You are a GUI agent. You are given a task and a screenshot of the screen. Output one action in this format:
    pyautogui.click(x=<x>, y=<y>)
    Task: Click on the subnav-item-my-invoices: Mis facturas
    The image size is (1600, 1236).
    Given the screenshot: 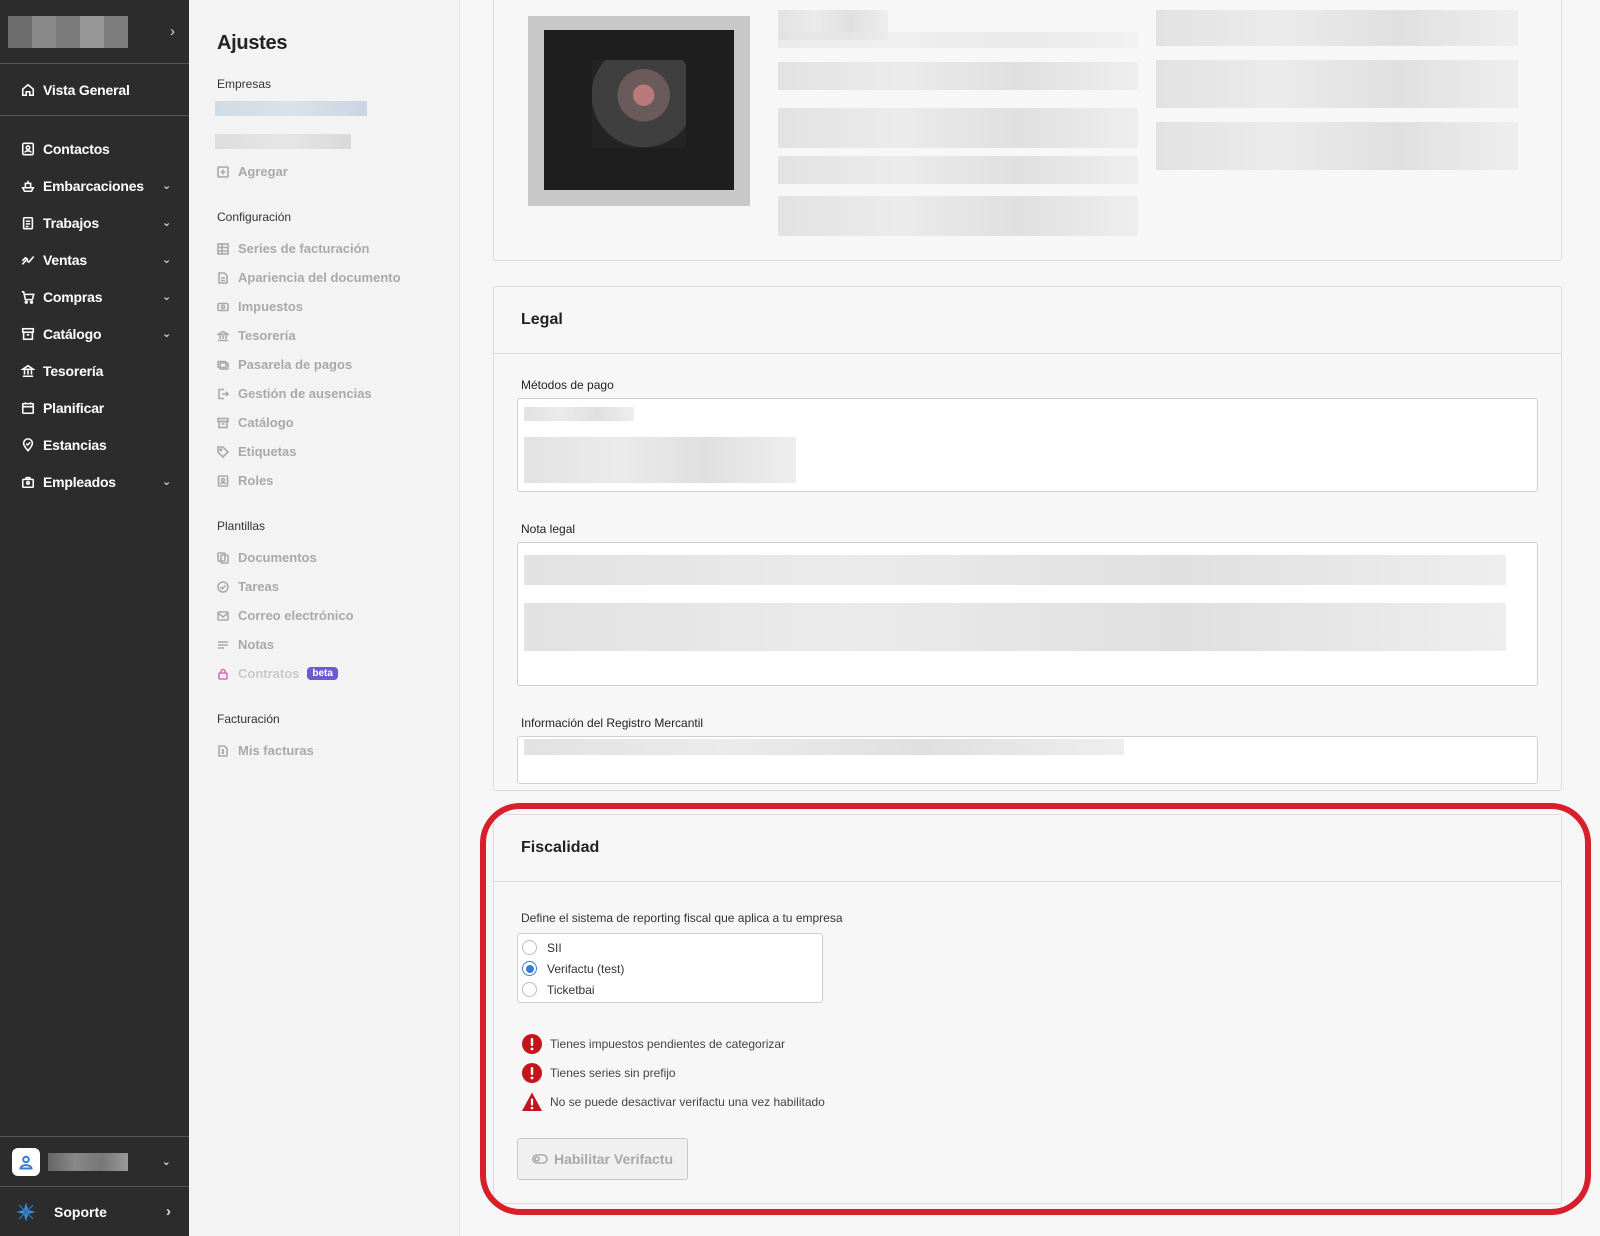 What is the action you would take?
    pyautogui.click(x=338, y=750)
    